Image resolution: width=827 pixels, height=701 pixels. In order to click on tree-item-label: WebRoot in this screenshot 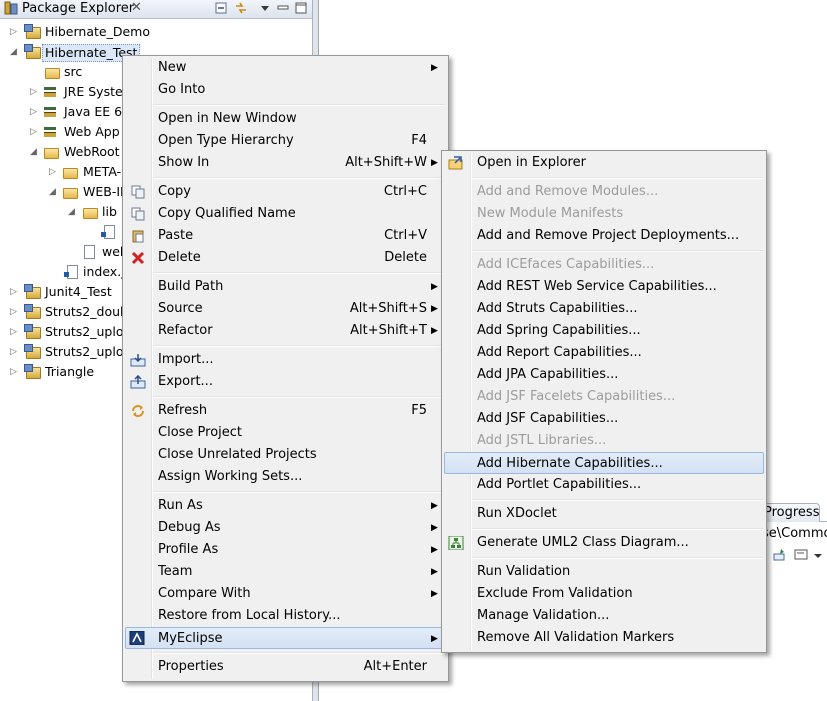, I will do `click(92, 151)`.